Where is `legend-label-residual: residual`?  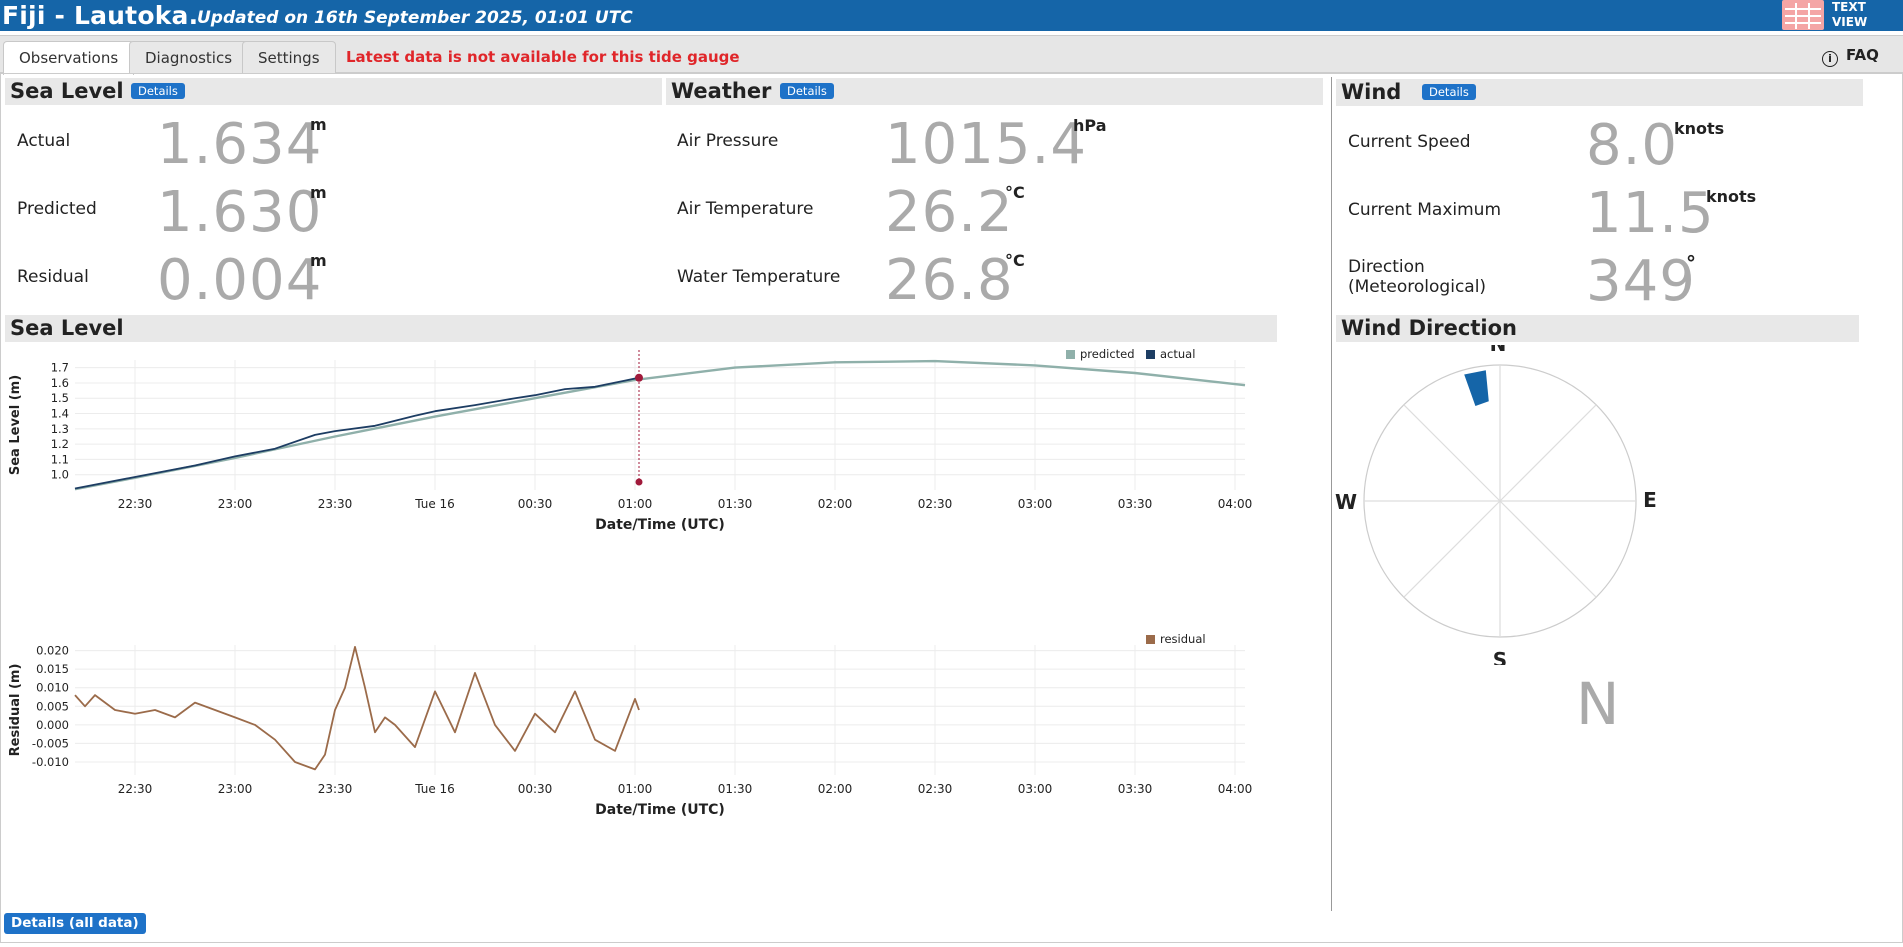 legend-label-residual: residual is located at coordinates (1183, 639).